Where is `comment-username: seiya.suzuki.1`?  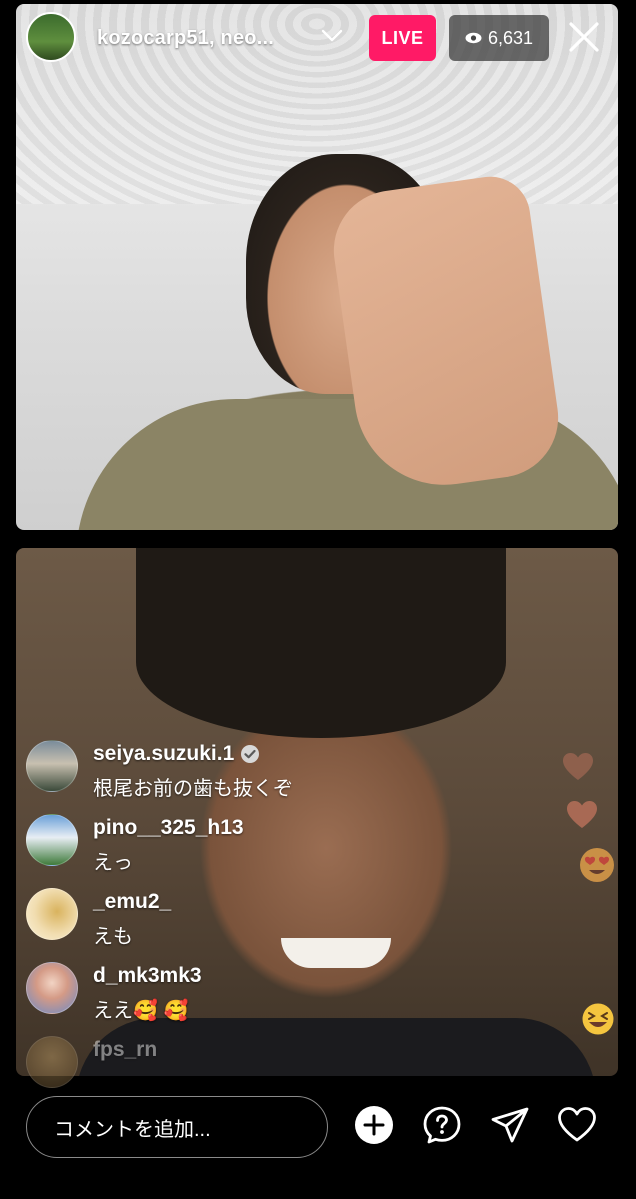 comment-username: seiya.suzuki.1 is located at coordinates (176, 754).